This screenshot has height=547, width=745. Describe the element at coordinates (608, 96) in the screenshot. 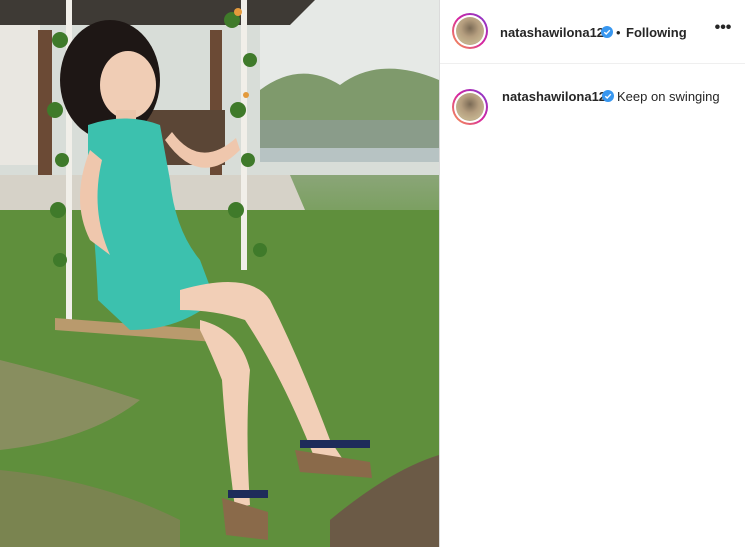

I see `caption-verified-badge-icon` at that location.